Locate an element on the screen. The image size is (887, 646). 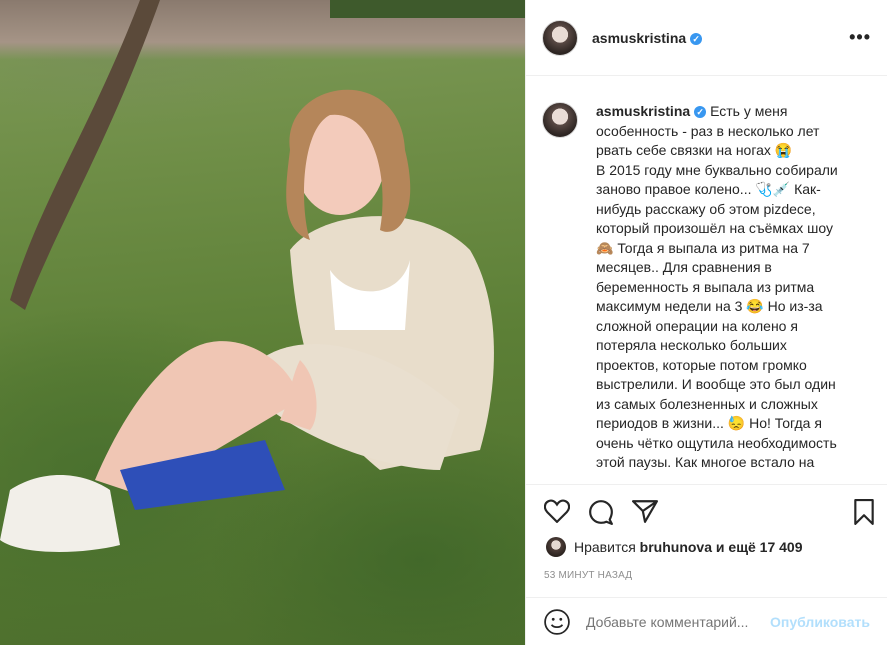
username-link: asmuskristina ✓ is located at coordinates (647, 38).